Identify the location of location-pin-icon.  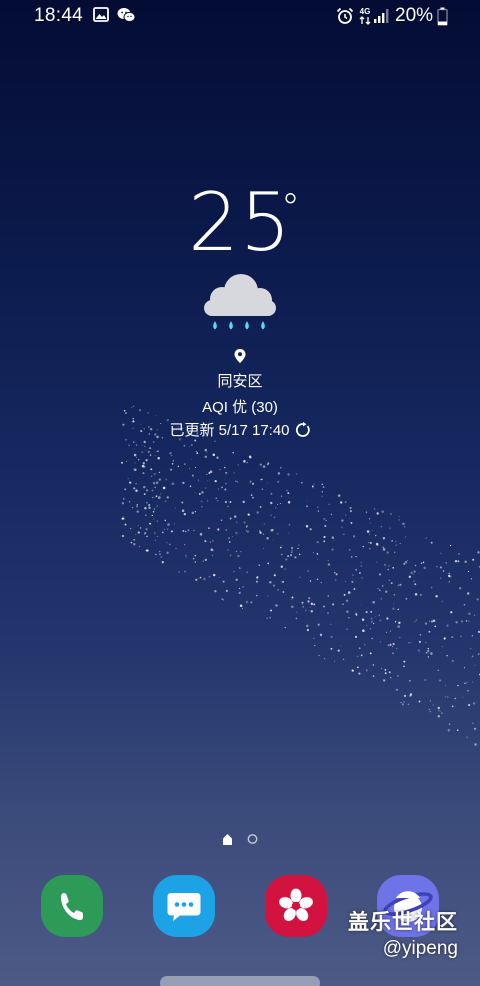
(240, 358).